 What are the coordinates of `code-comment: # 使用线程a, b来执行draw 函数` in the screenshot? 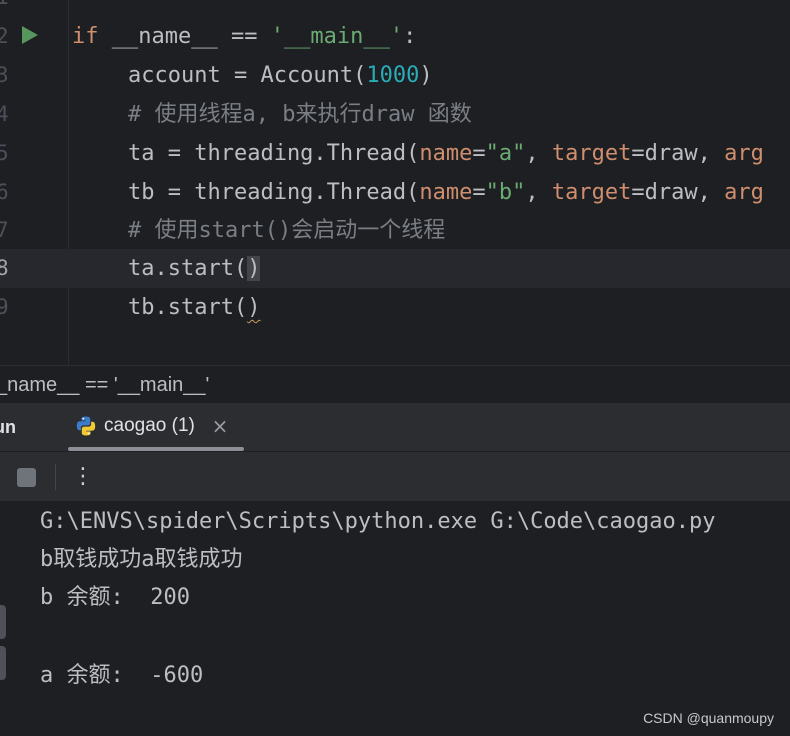 It's located at (300, 114).